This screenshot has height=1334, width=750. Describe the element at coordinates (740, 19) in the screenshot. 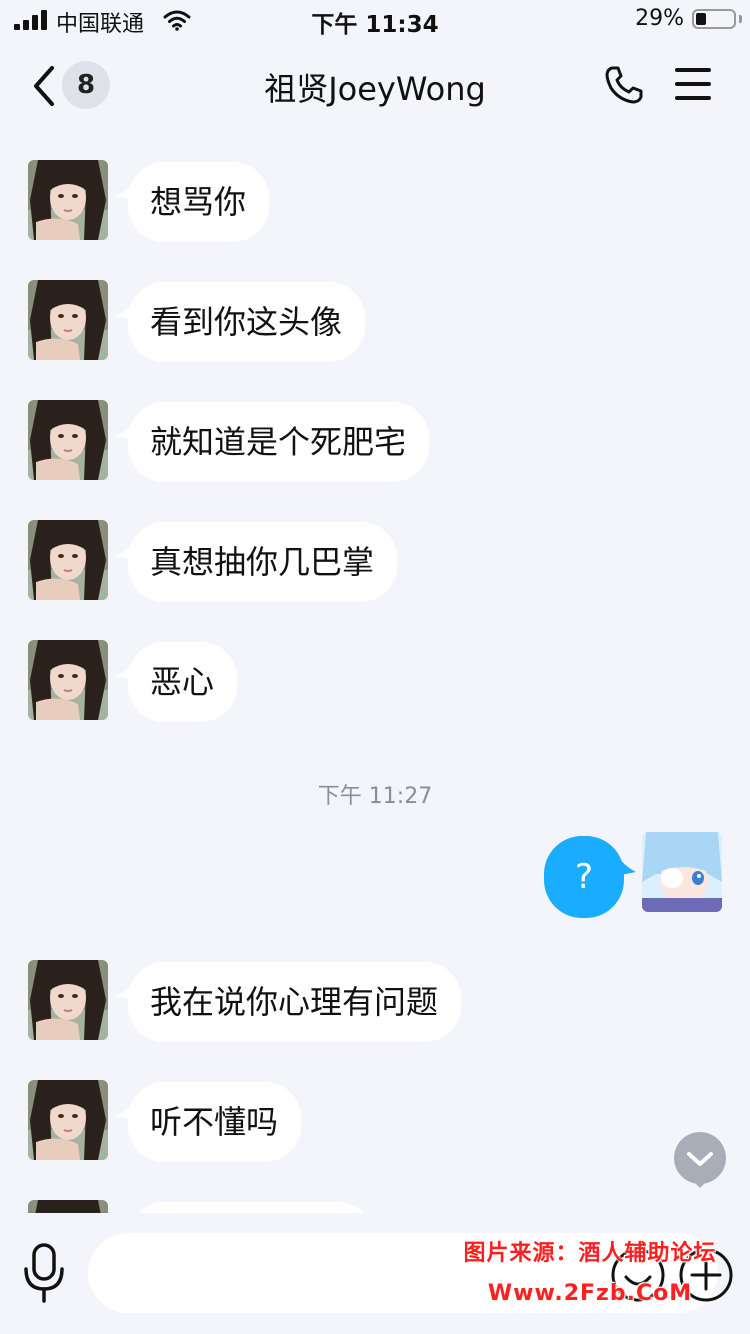

I see `battery-cap` at that location.